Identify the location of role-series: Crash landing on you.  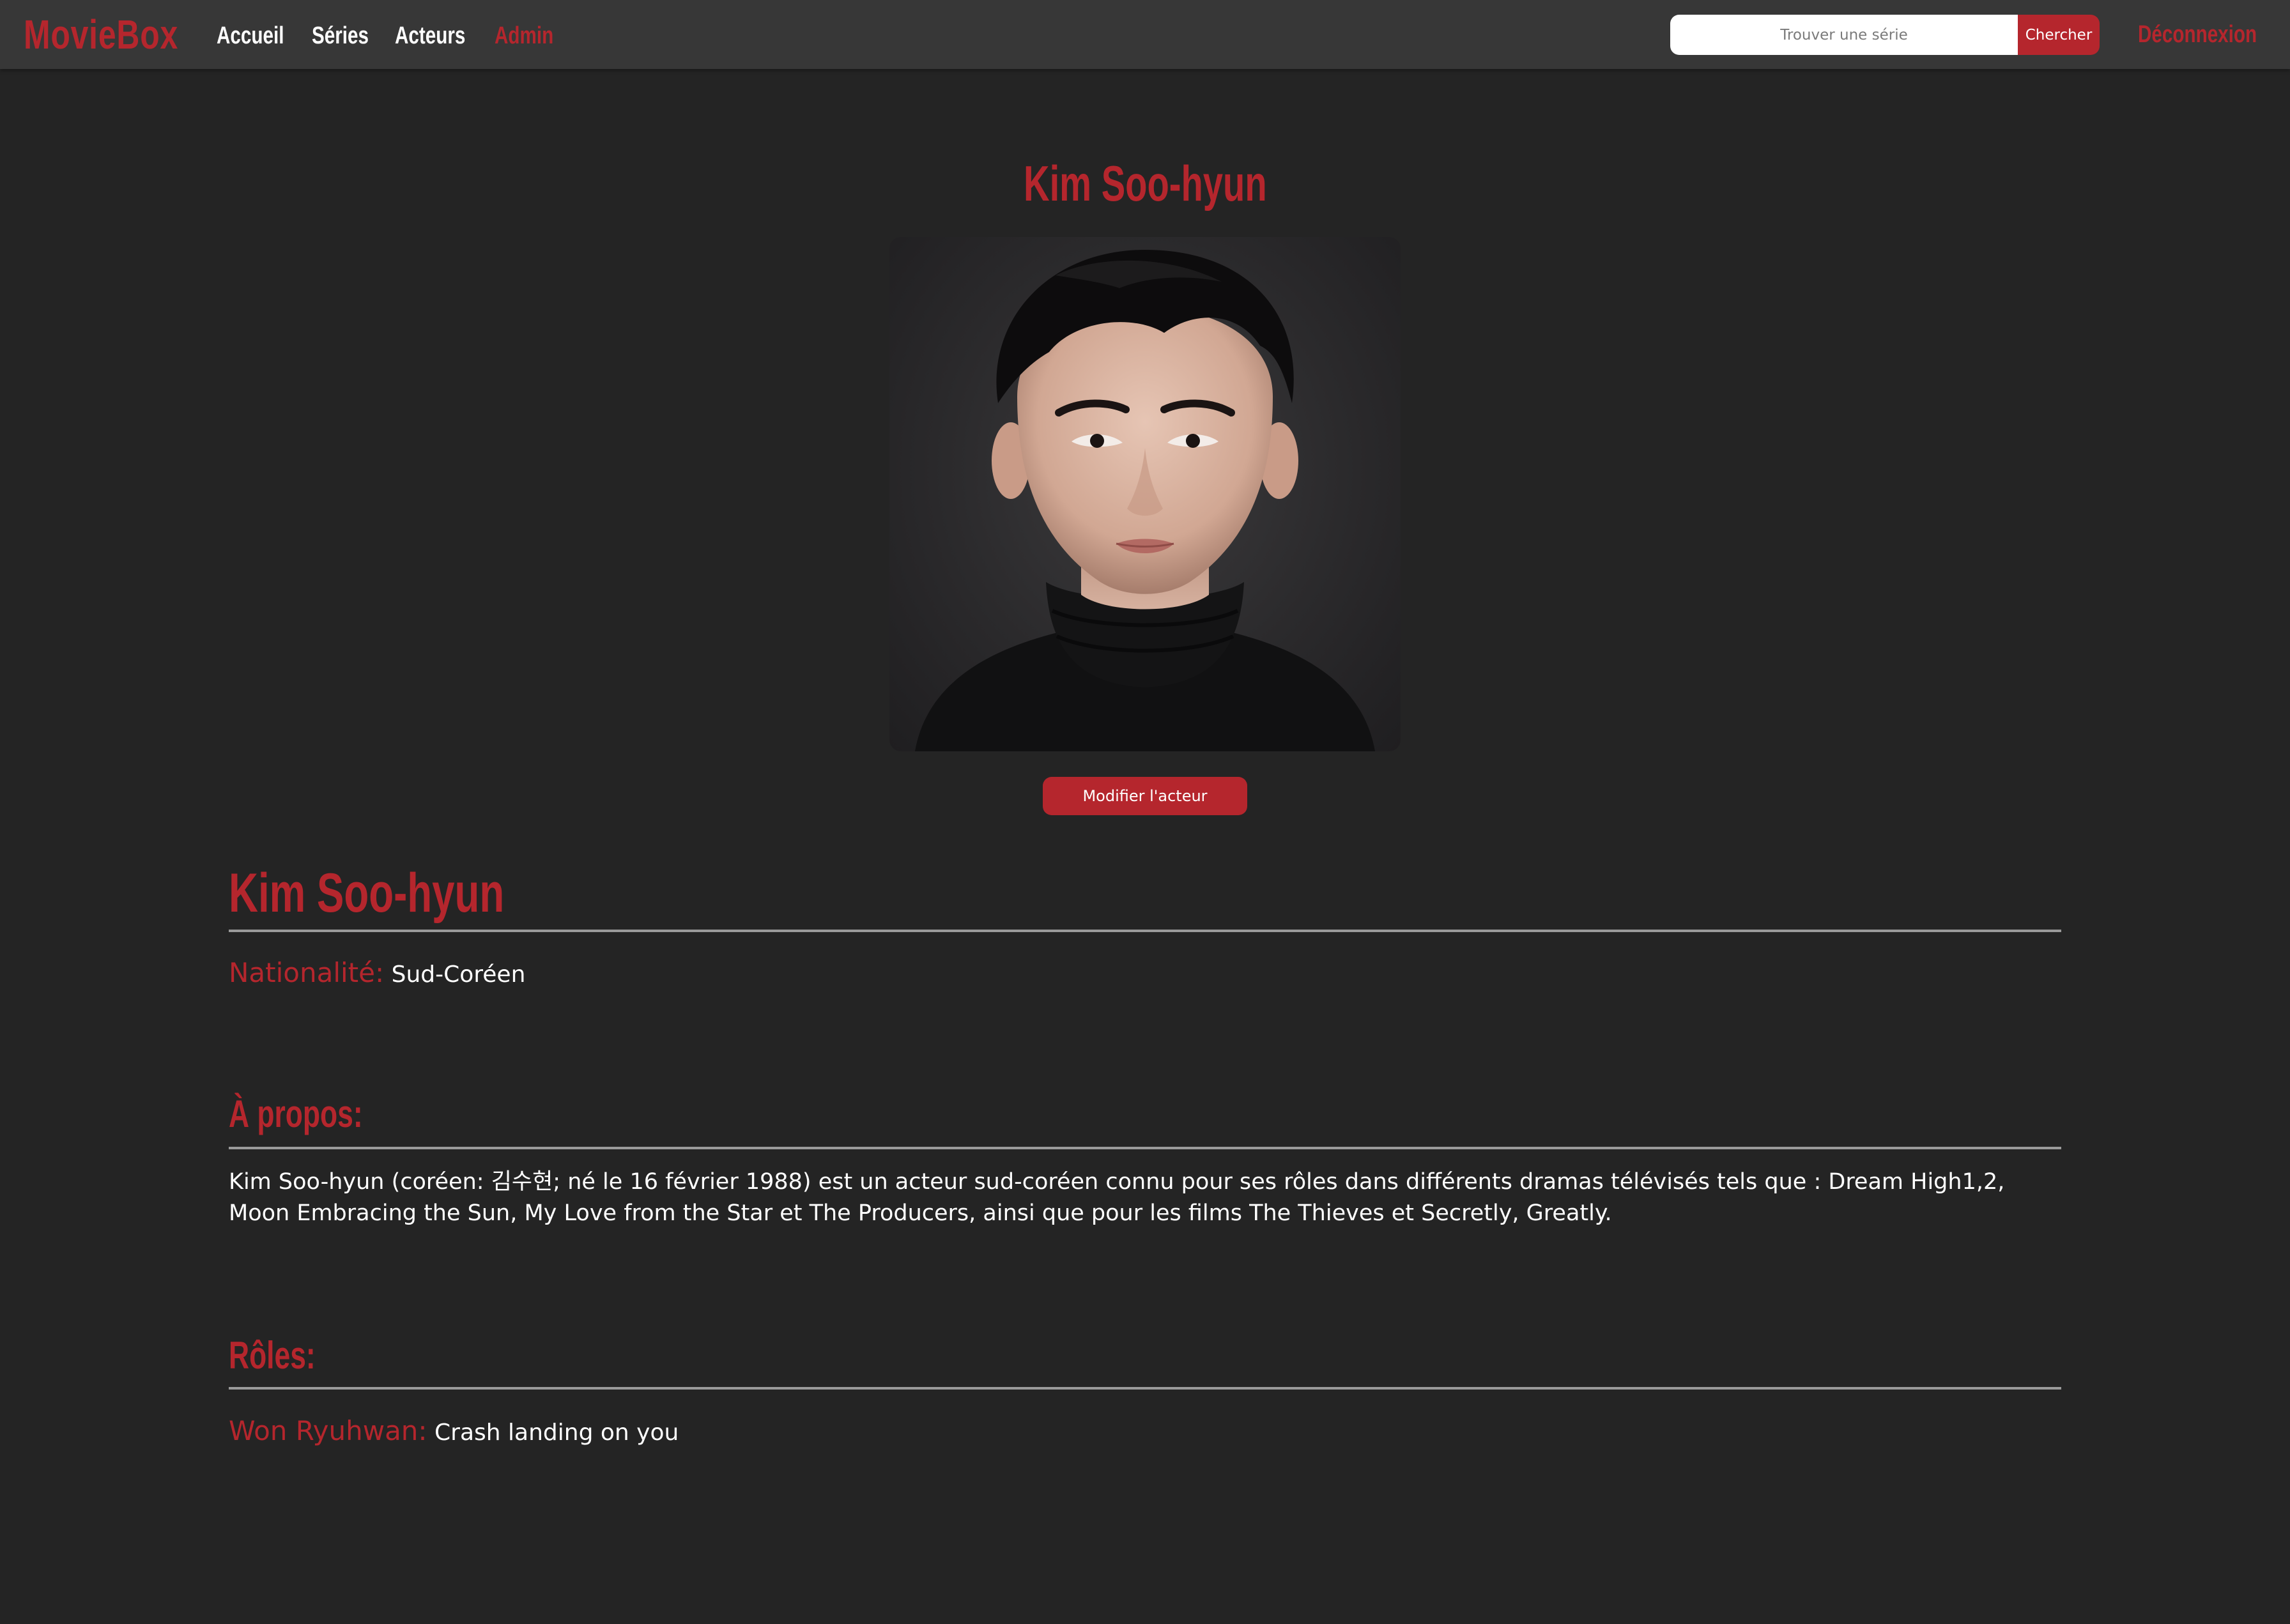
(556, 1433).